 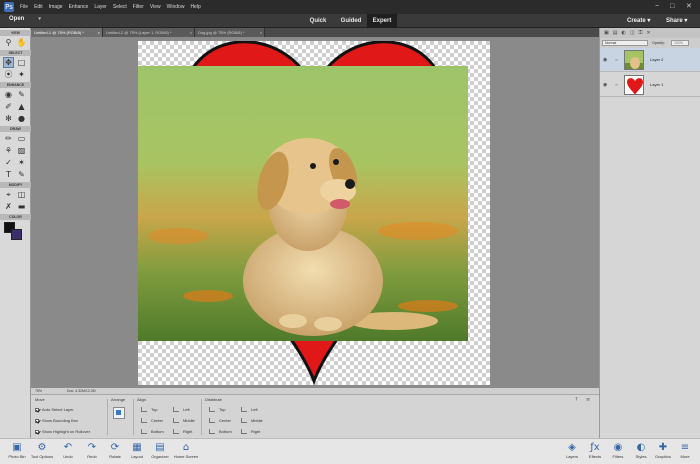 I want to click on share-button: Share ▾, so click(x=676, y=21).